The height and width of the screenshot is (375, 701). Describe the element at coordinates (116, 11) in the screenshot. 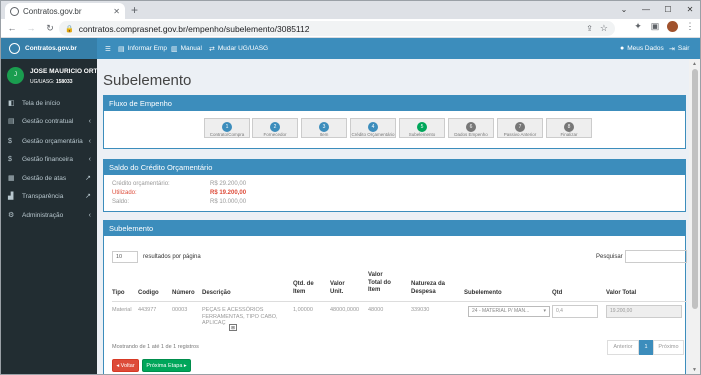

I see `close-tab-icon: ✕` at that location.